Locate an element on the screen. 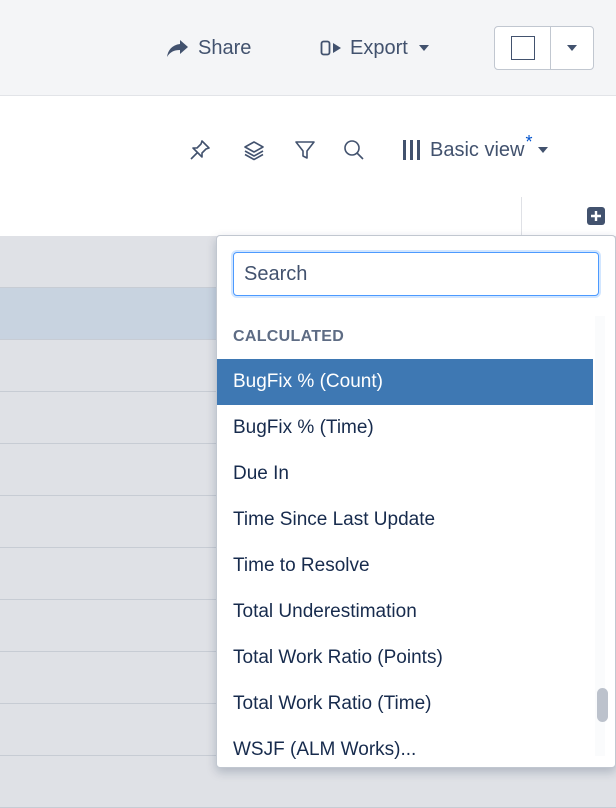 This screenshot has width=616, height=808. export-icon is located at coordinates (330, 48).